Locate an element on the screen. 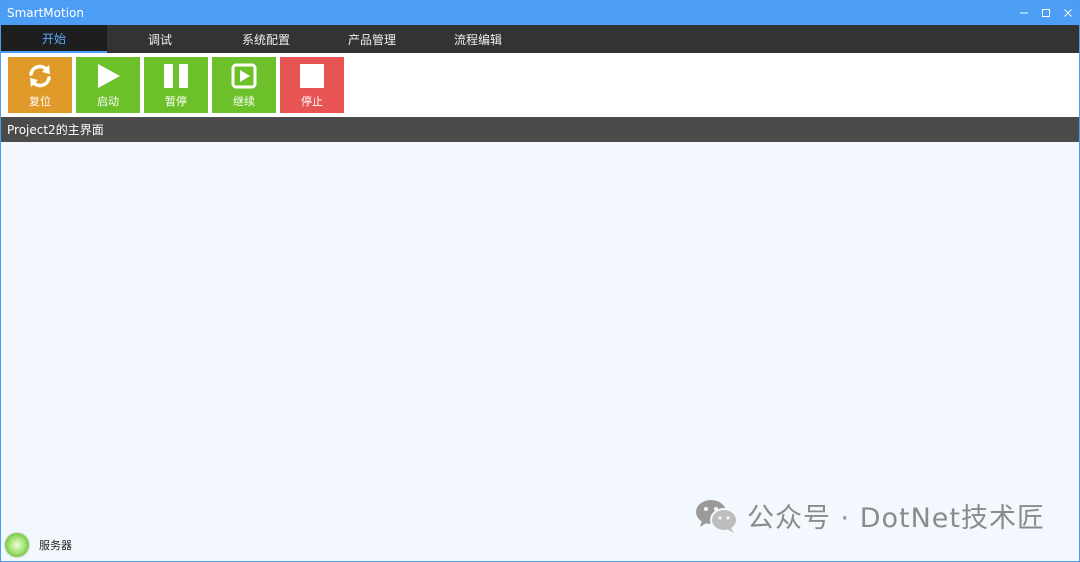 This screenshot has width=1080, height=562. server-status-indicator is located at coordinates (17, 545).